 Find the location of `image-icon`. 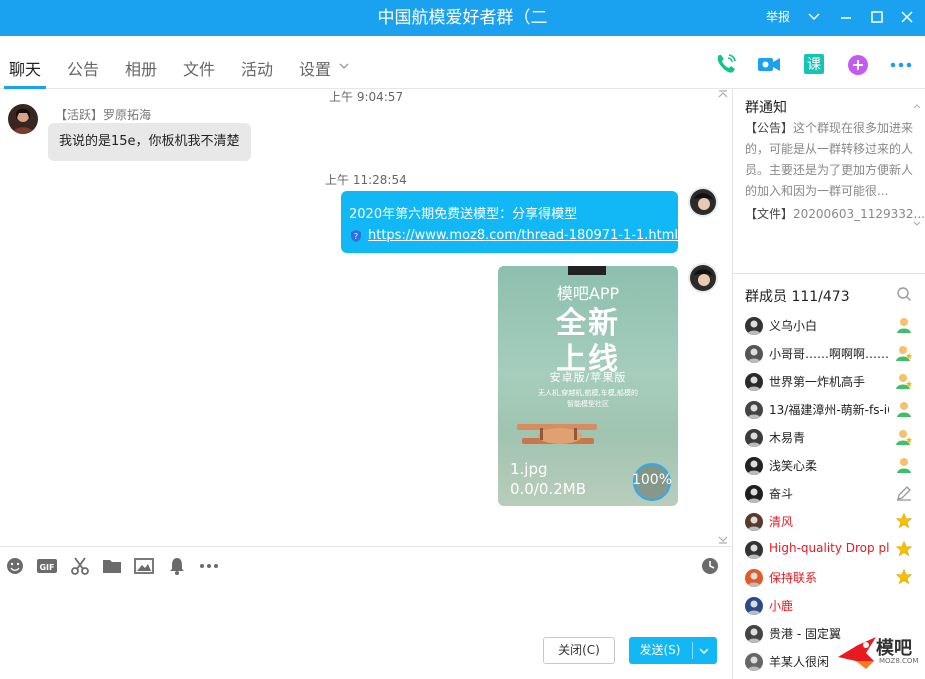

image-icon is located at coordinates (144, 566).